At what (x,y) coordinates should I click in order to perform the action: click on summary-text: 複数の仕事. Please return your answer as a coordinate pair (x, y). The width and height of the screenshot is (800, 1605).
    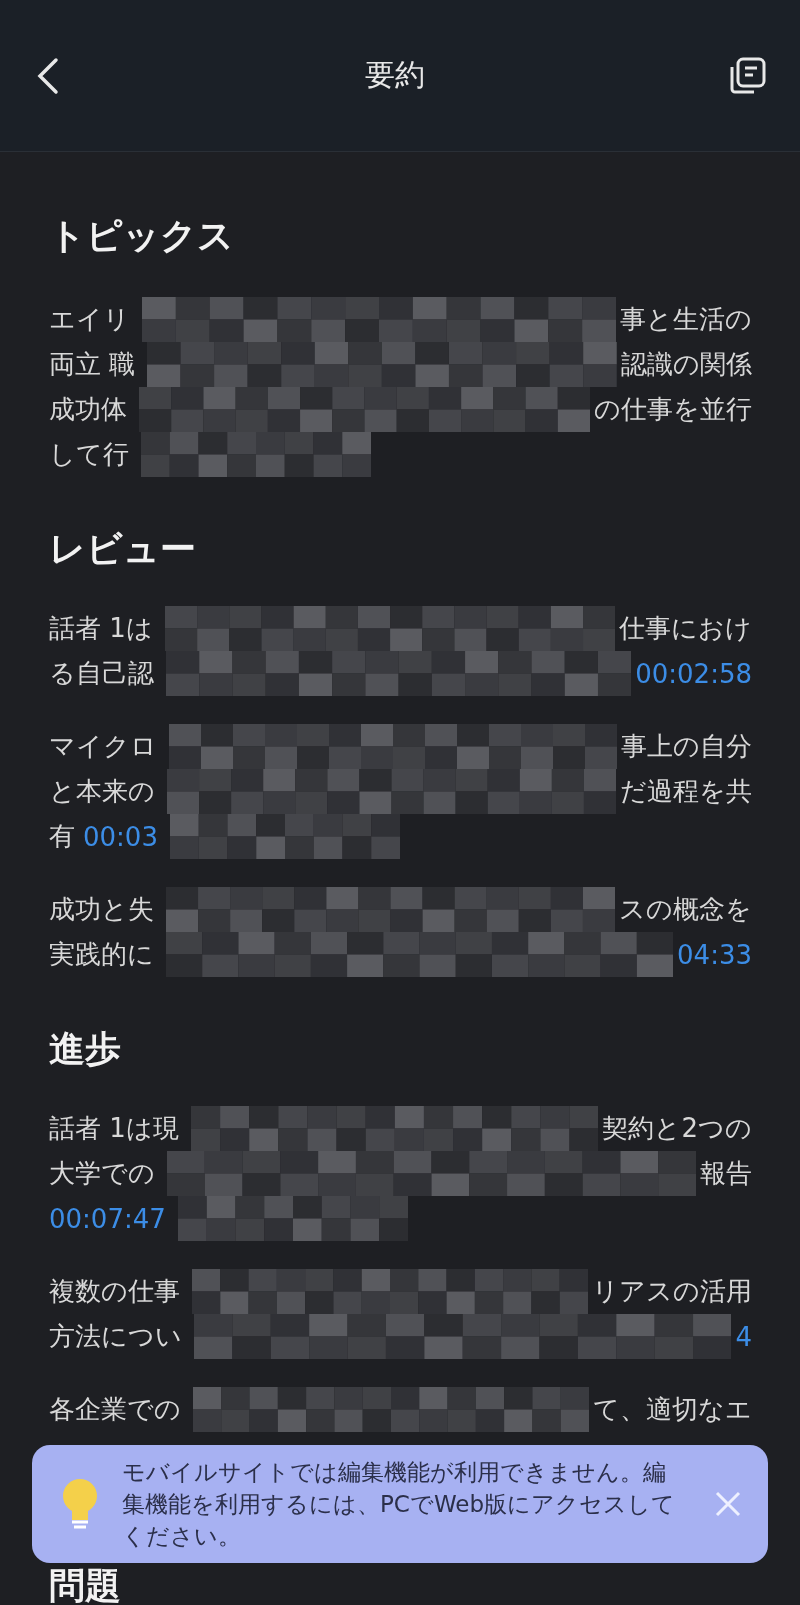
    Looking at the image, I should click on (114, 1291).